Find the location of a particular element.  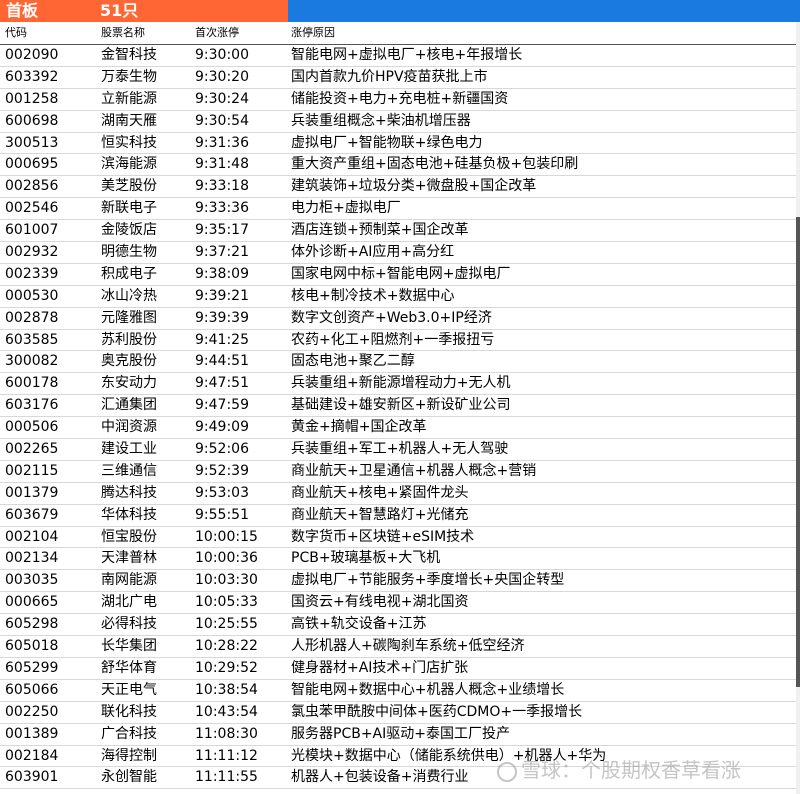

table-row: 605018 长华集团 10:28:22 人形机器人+碳陶刹车系统+低空经济 is located at coordinates (398, 647).